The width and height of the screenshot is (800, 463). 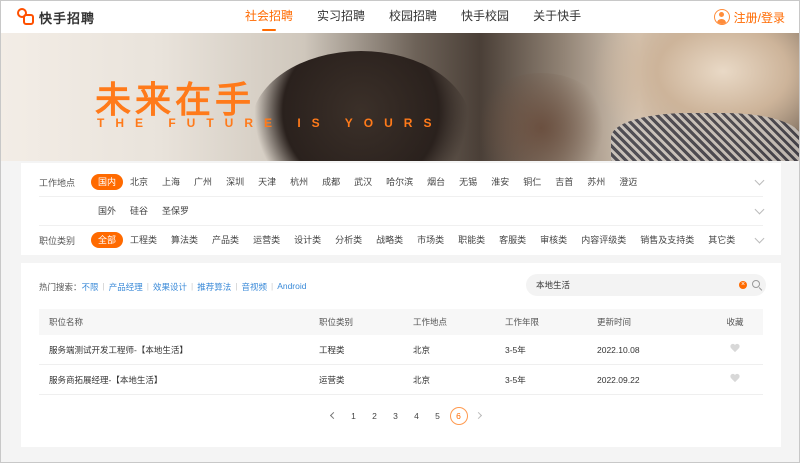 I want to click on location-chip: 北京, so click(x=139, y=182).